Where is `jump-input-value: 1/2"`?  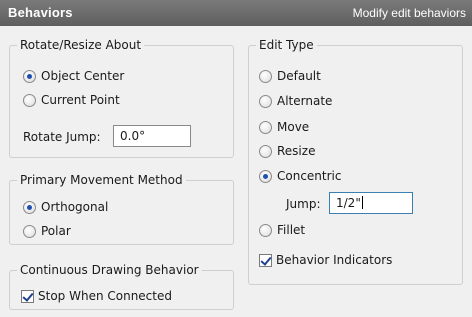 jump-input-value: 1/2" is located at coordinates (348, 203).